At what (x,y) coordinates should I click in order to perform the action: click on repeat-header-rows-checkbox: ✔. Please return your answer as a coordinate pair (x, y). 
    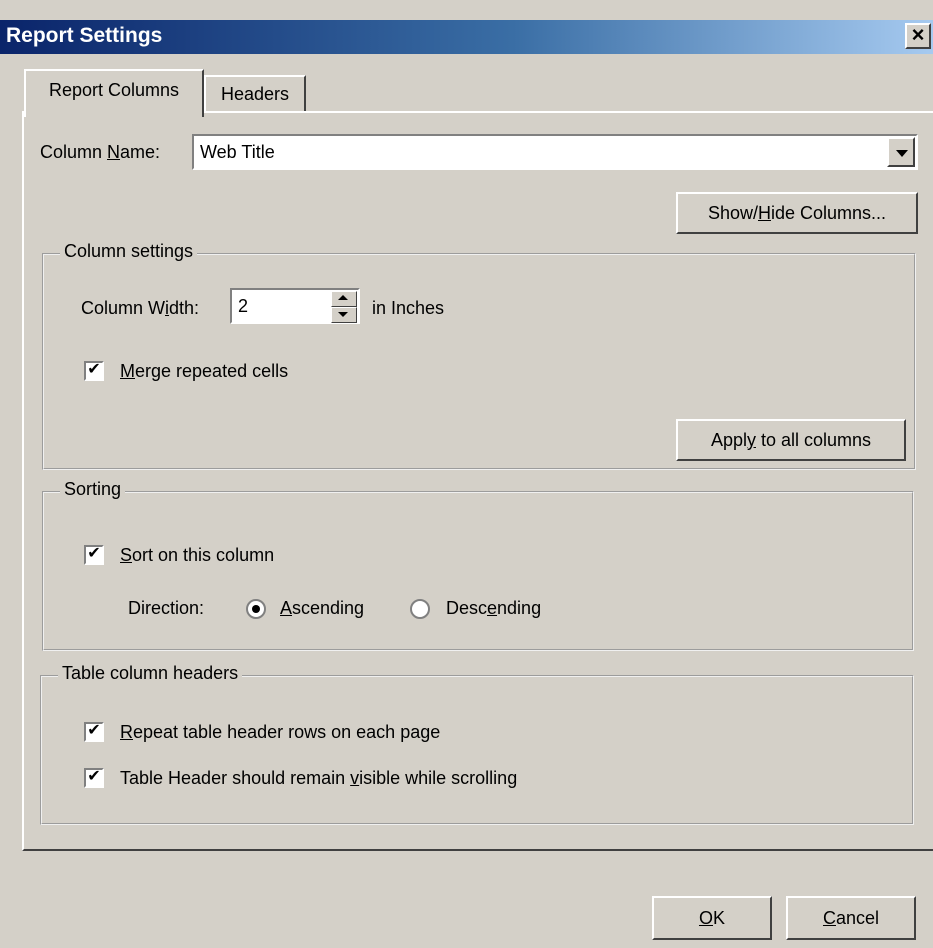
    Looking at the image, I should click on (94, 732).